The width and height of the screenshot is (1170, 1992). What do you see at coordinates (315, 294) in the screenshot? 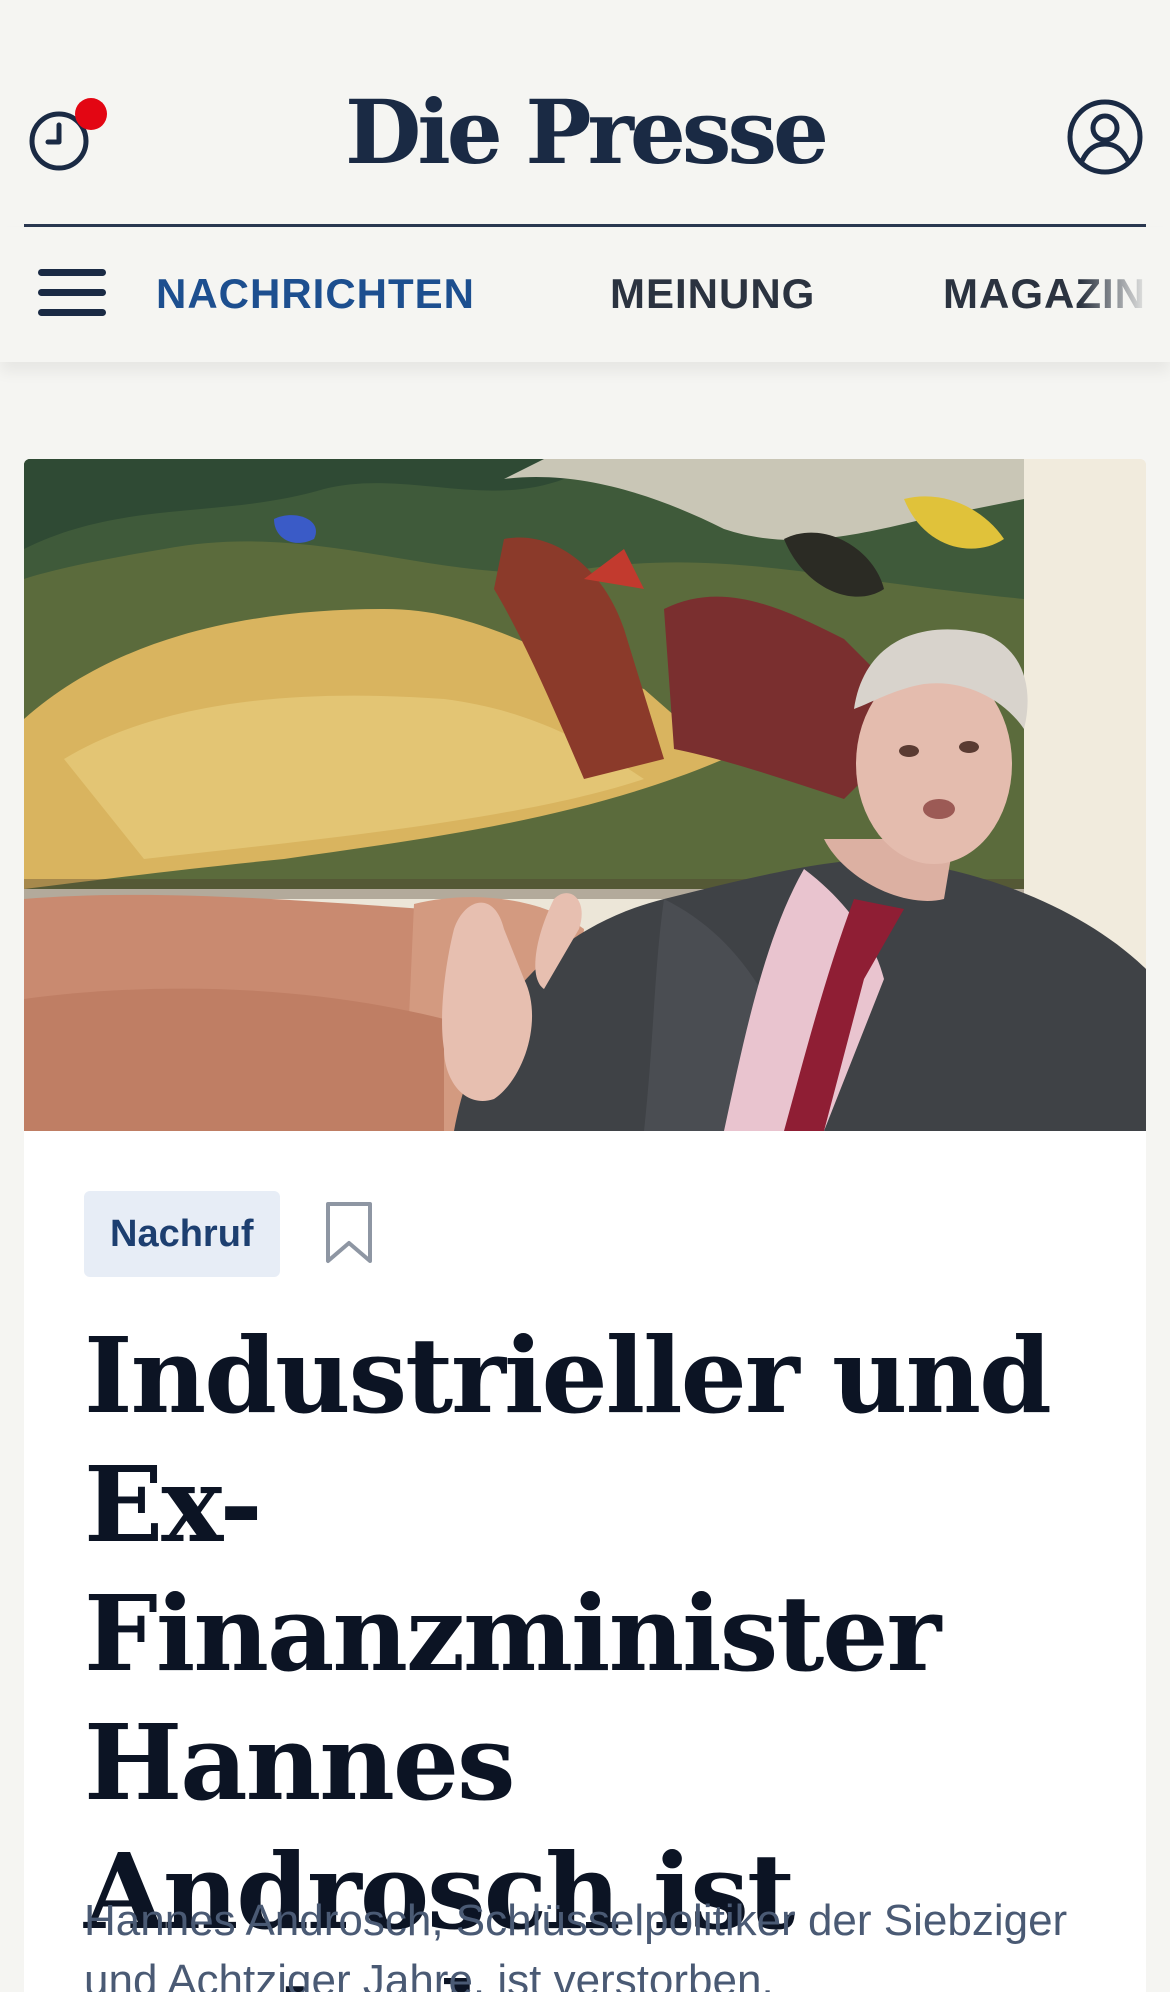
I see `nav-item-nachrichten: NACHRICHTEN` at bounding box center [315, 294].